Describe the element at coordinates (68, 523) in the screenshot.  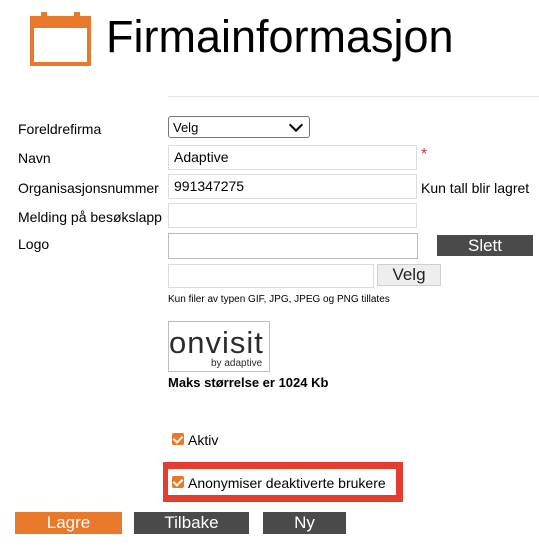
I see `save-button: Lagre` at that location.